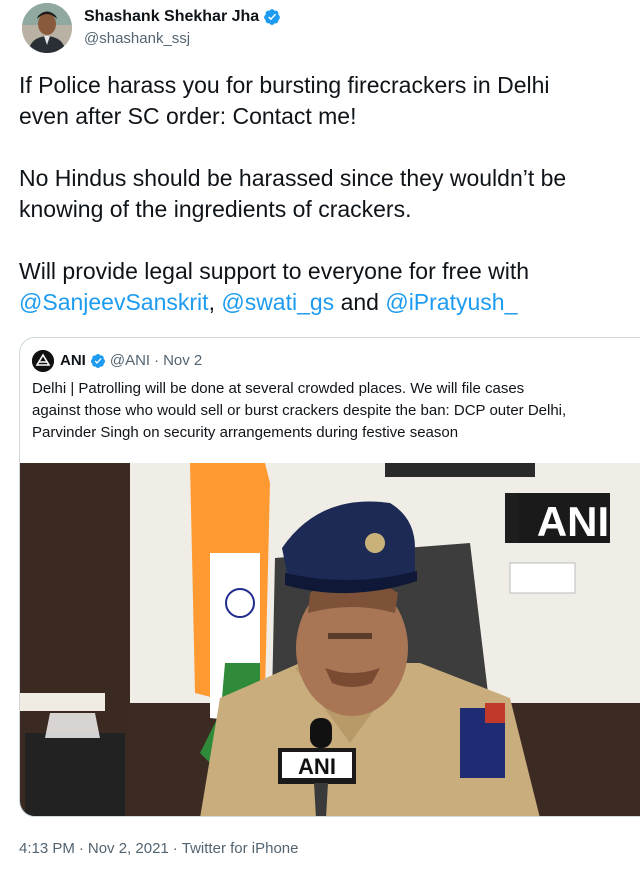  What do you see at coordinates (47, 848) in the screenshot?
I see `tweet-time: 4:13 PM` at bounding box center [47, 848].